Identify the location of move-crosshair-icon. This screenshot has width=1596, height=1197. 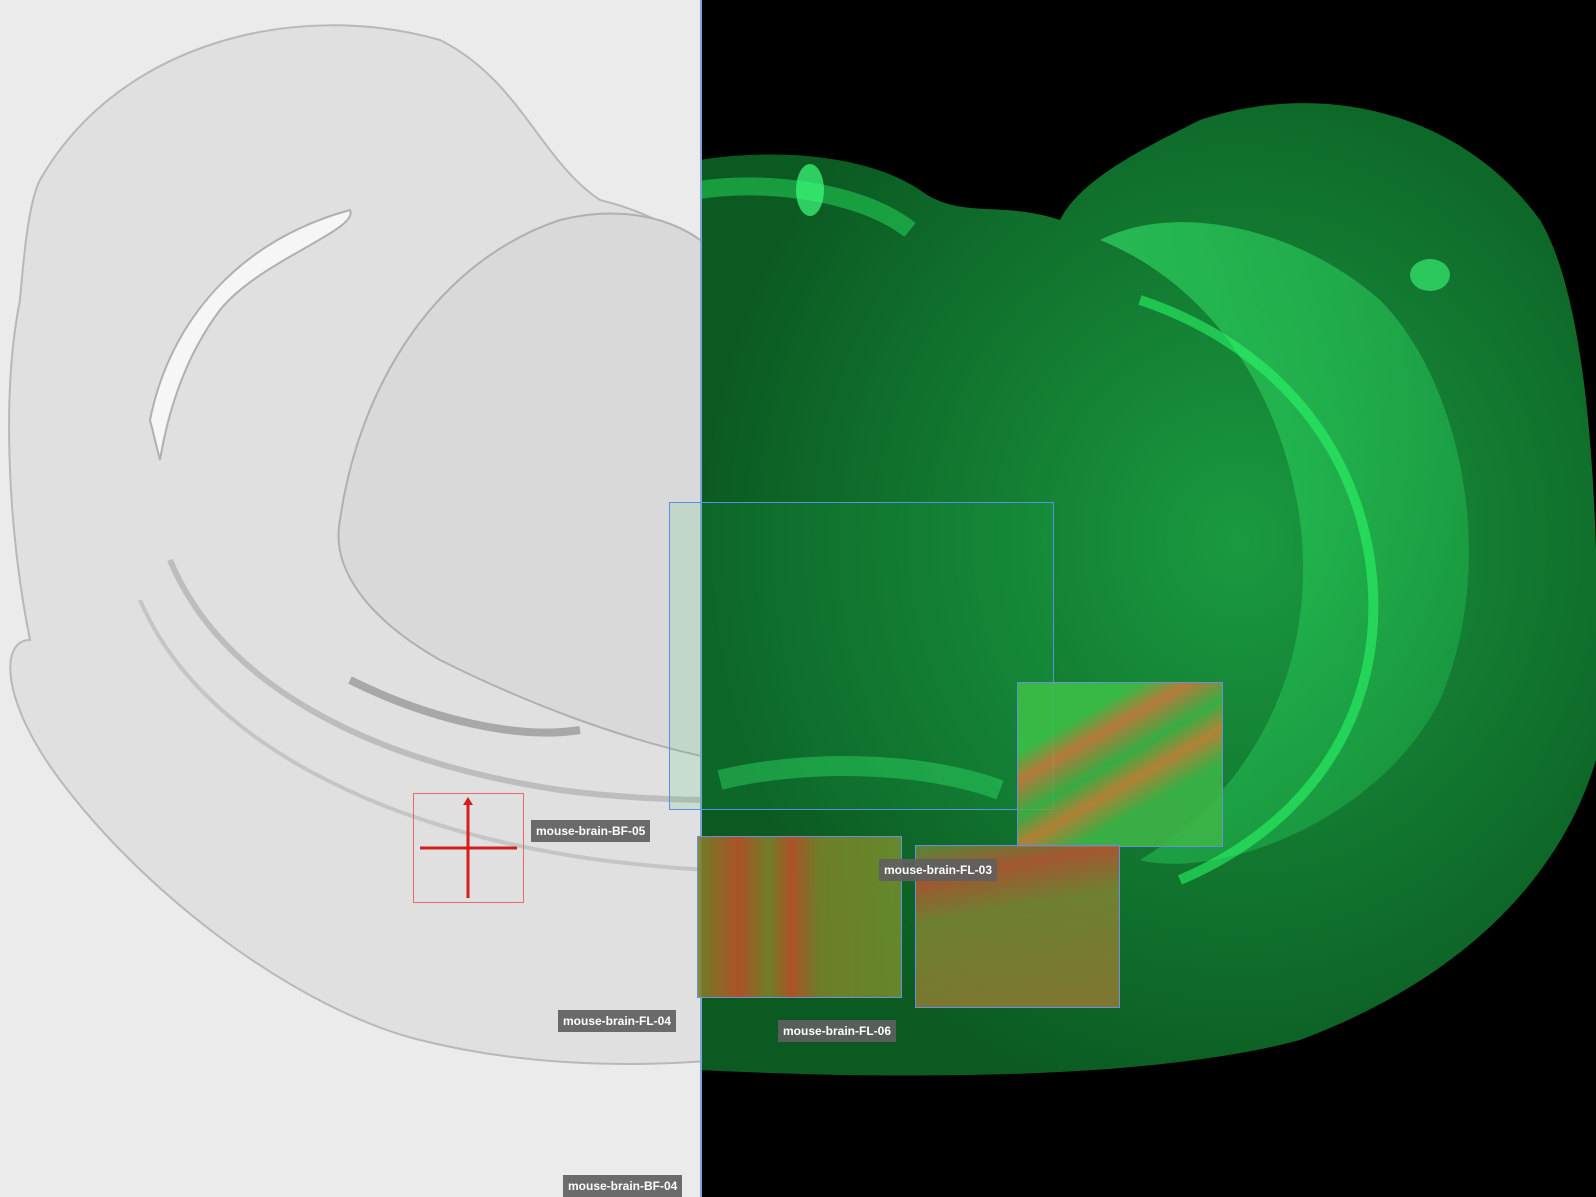
(468, 848).